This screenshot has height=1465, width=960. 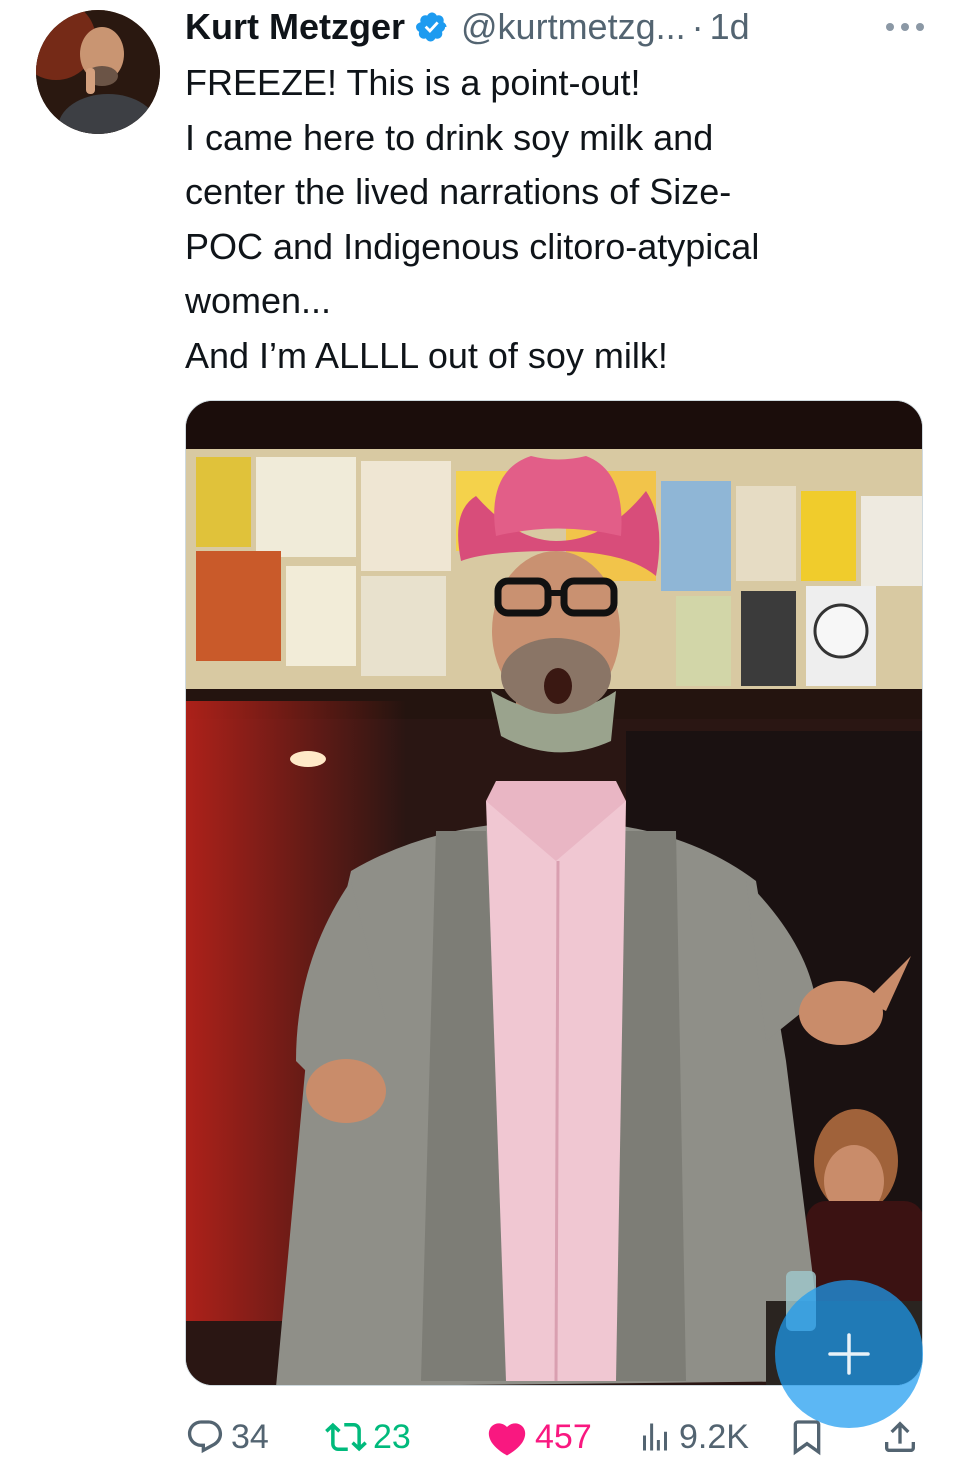 I want to click on more-icon, so click(x=905, y=27).